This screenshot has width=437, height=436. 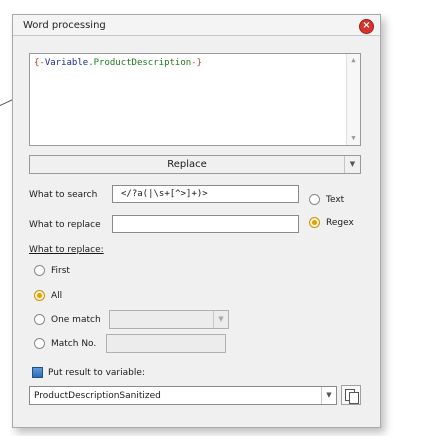 What do you see at coordinates (335, 199) in the screenshot?
I see `radio-text-label: Text` at bounding box center [335, 199].